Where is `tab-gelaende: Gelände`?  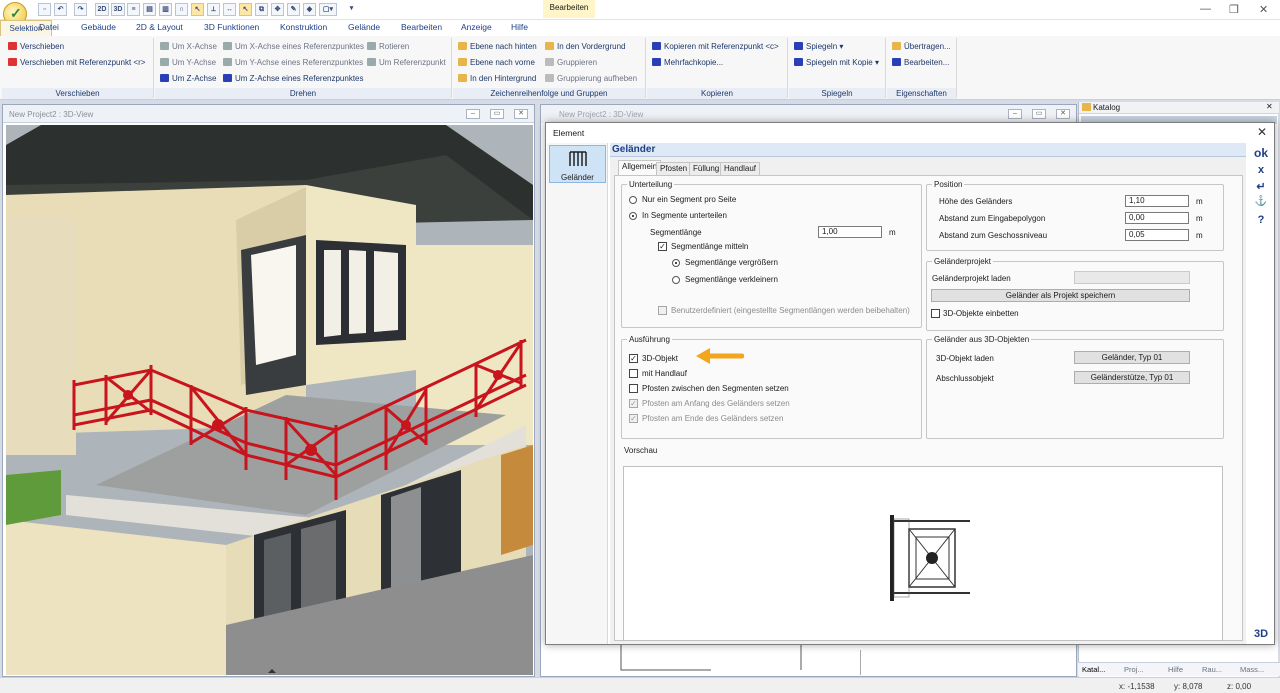
tab-gelaende: Gelände is located at coordinates (364, 27).